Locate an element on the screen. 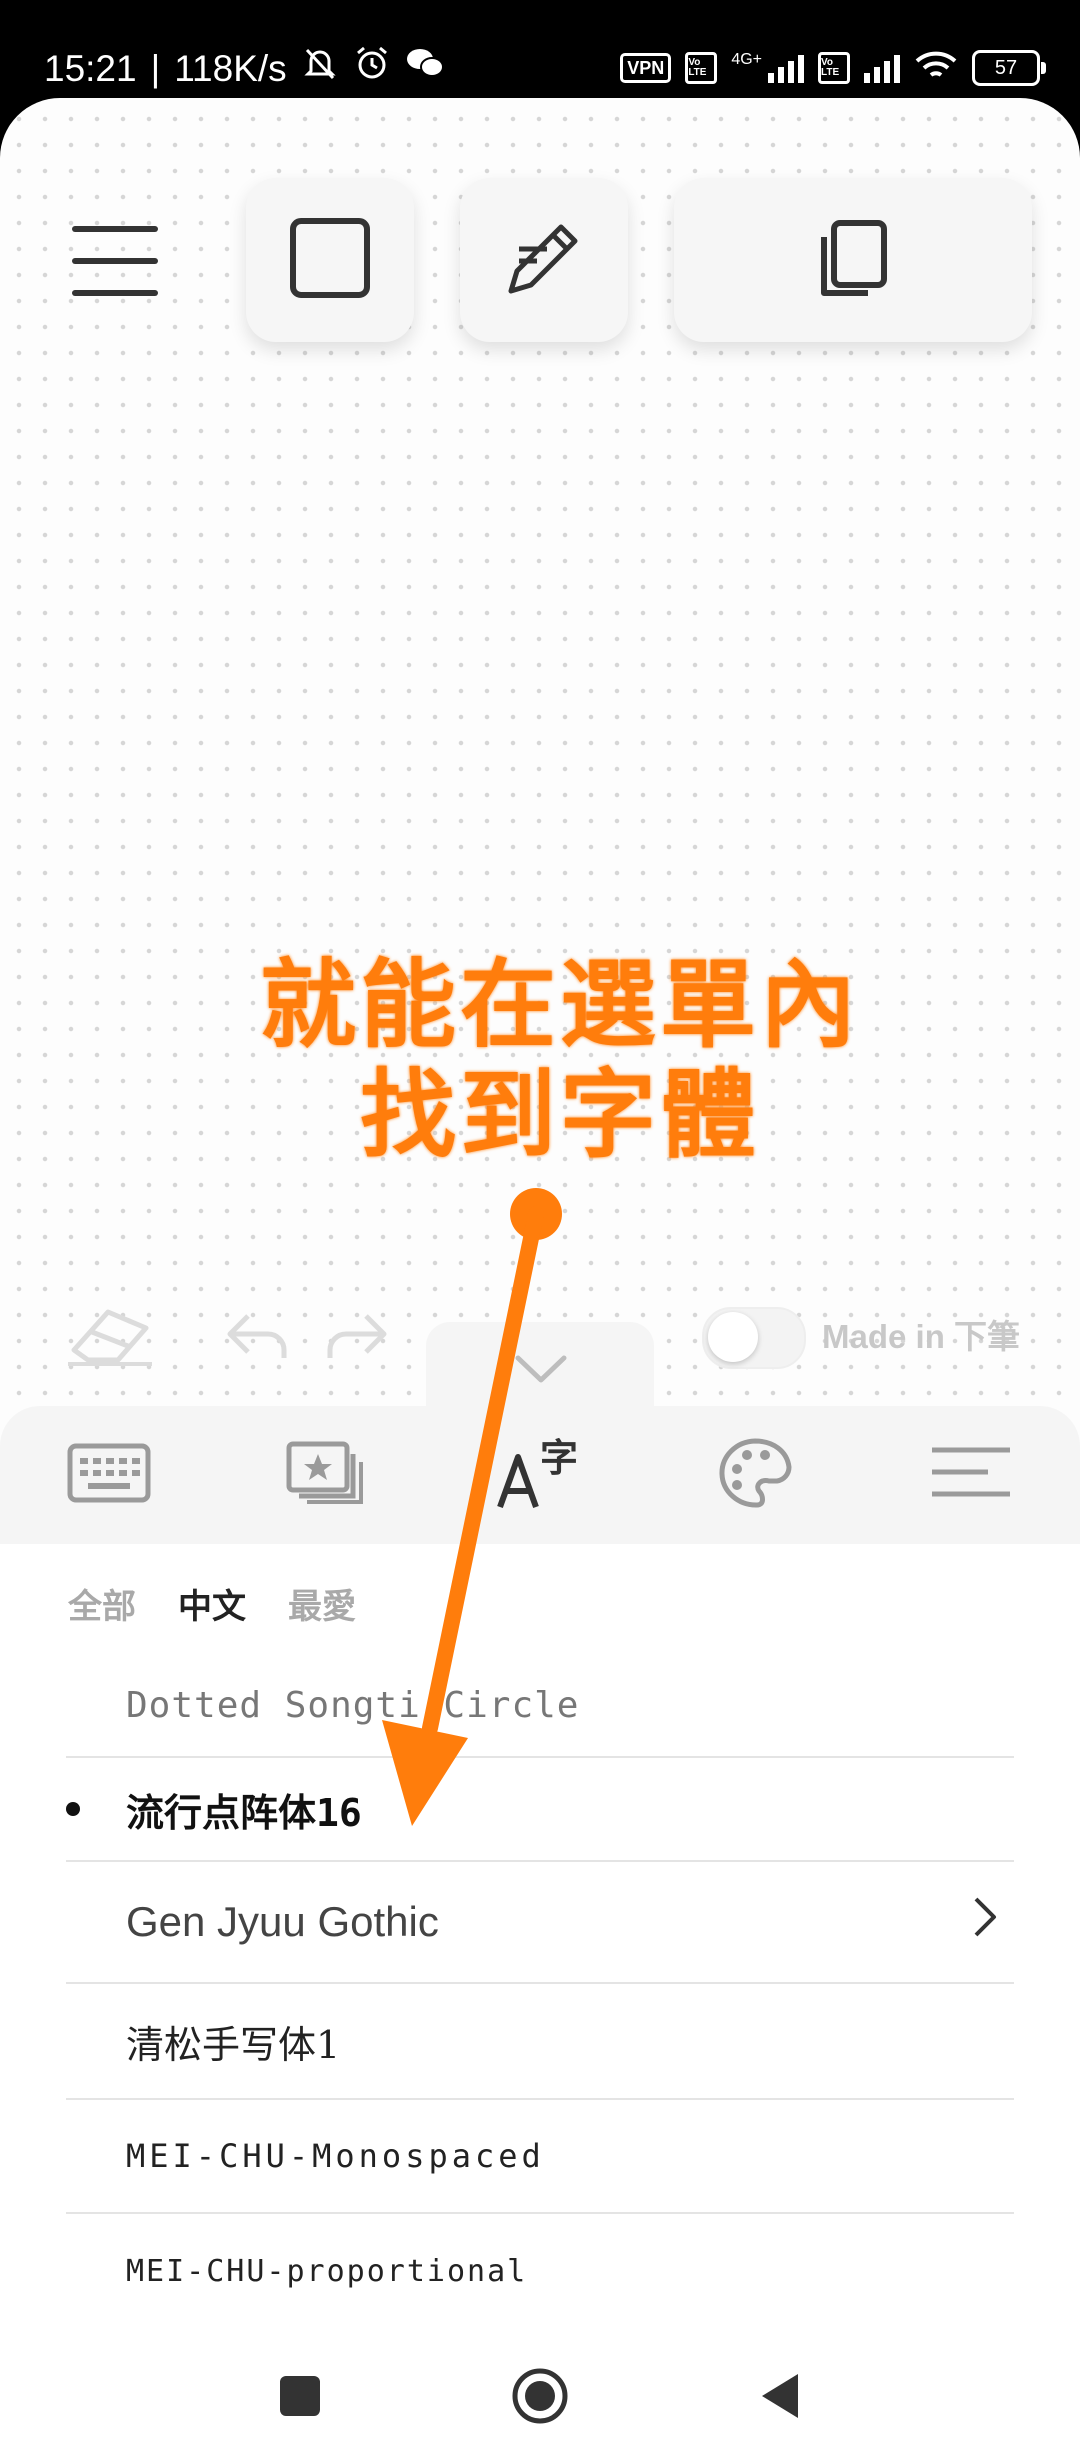  font-icon: 字 is located at coordinates (537, 1475).